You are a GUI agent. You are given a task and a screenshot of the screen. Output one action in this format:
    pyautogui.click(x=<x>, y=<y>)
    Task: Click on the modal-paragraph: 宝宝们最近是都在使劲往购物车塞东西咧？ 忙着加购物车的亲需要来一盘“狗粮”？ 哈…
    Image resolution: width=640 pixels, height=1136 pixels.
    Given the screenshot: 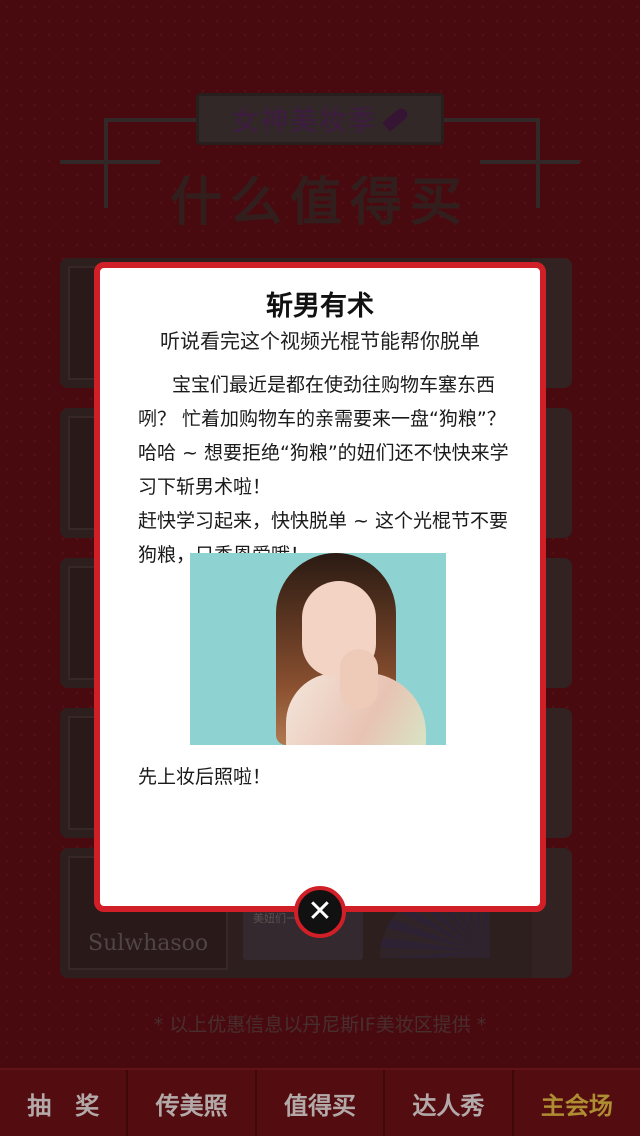 What is the action you would take?
    pyautogui.click(x=323, y=436)
    